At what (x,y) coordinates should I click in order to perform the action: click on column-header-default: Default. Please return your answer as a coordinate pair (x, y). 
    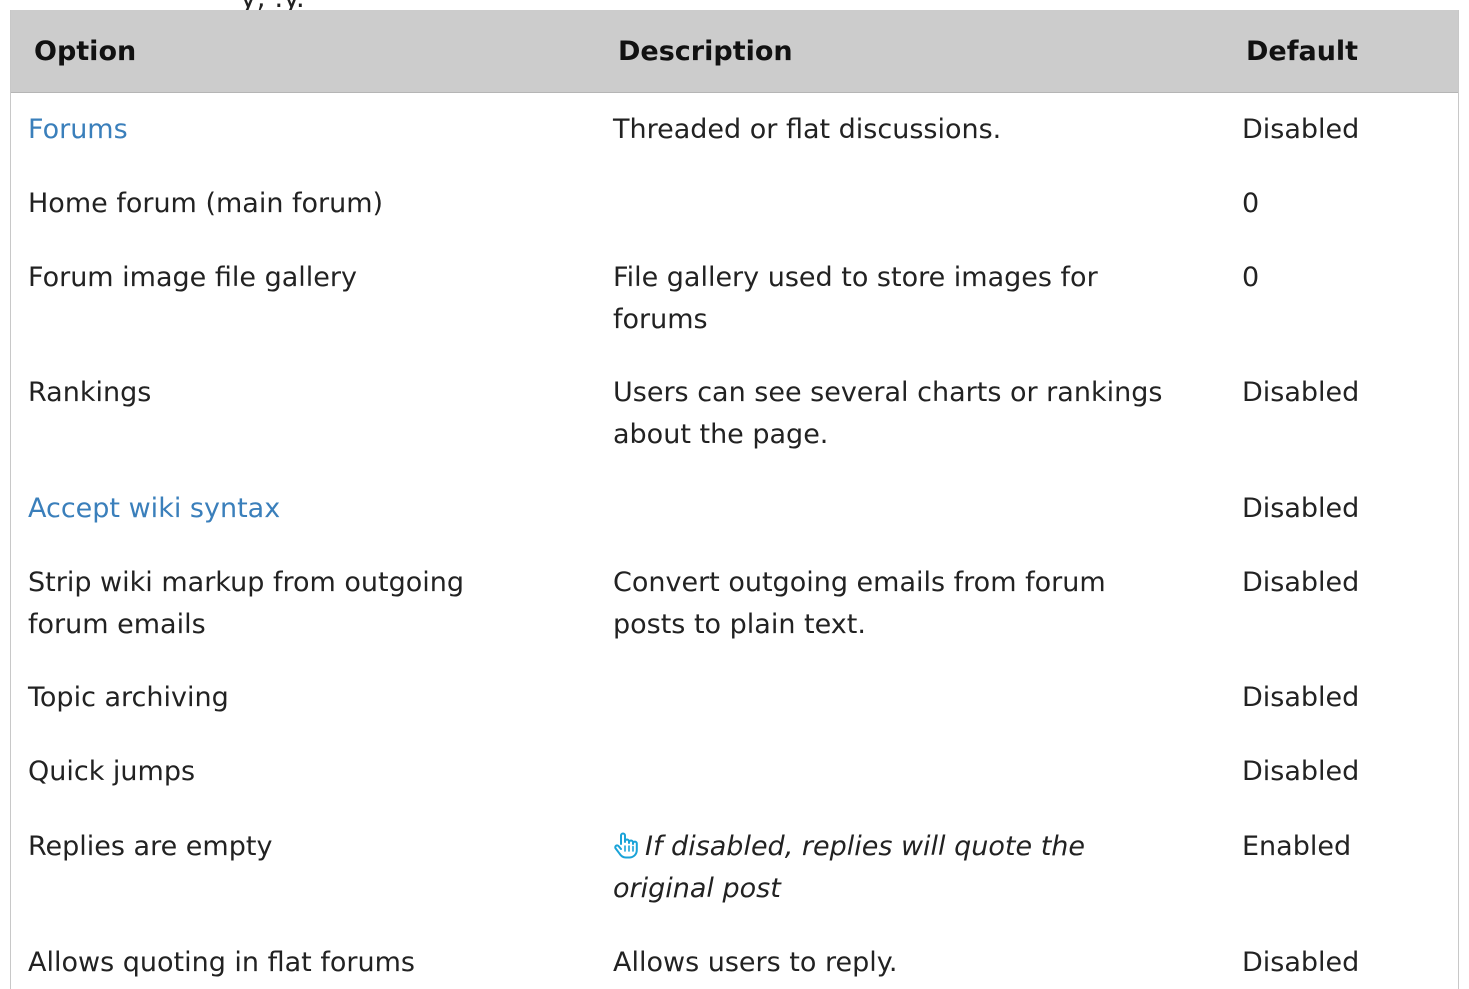
    Looking at the image, I should click on (1302, 51).